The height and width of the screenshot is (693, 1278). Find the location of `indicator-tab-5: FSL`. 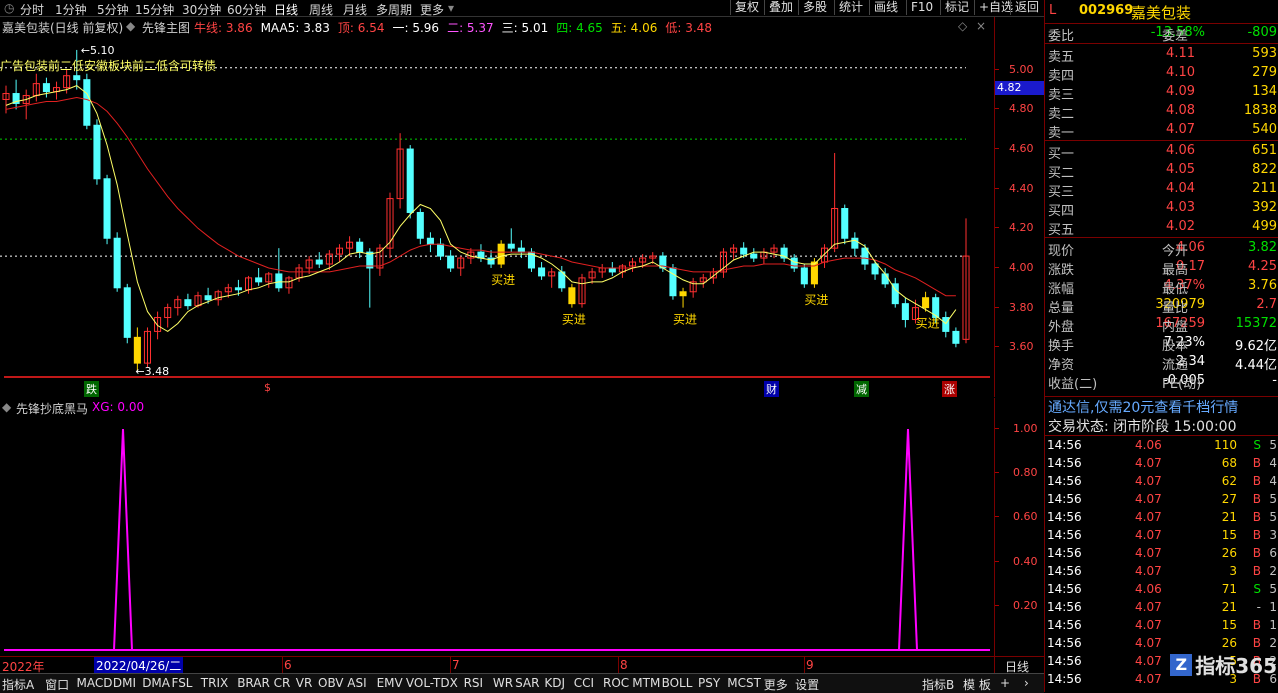

indicator-tab-5: FSL is located at coordinates (182, 683).